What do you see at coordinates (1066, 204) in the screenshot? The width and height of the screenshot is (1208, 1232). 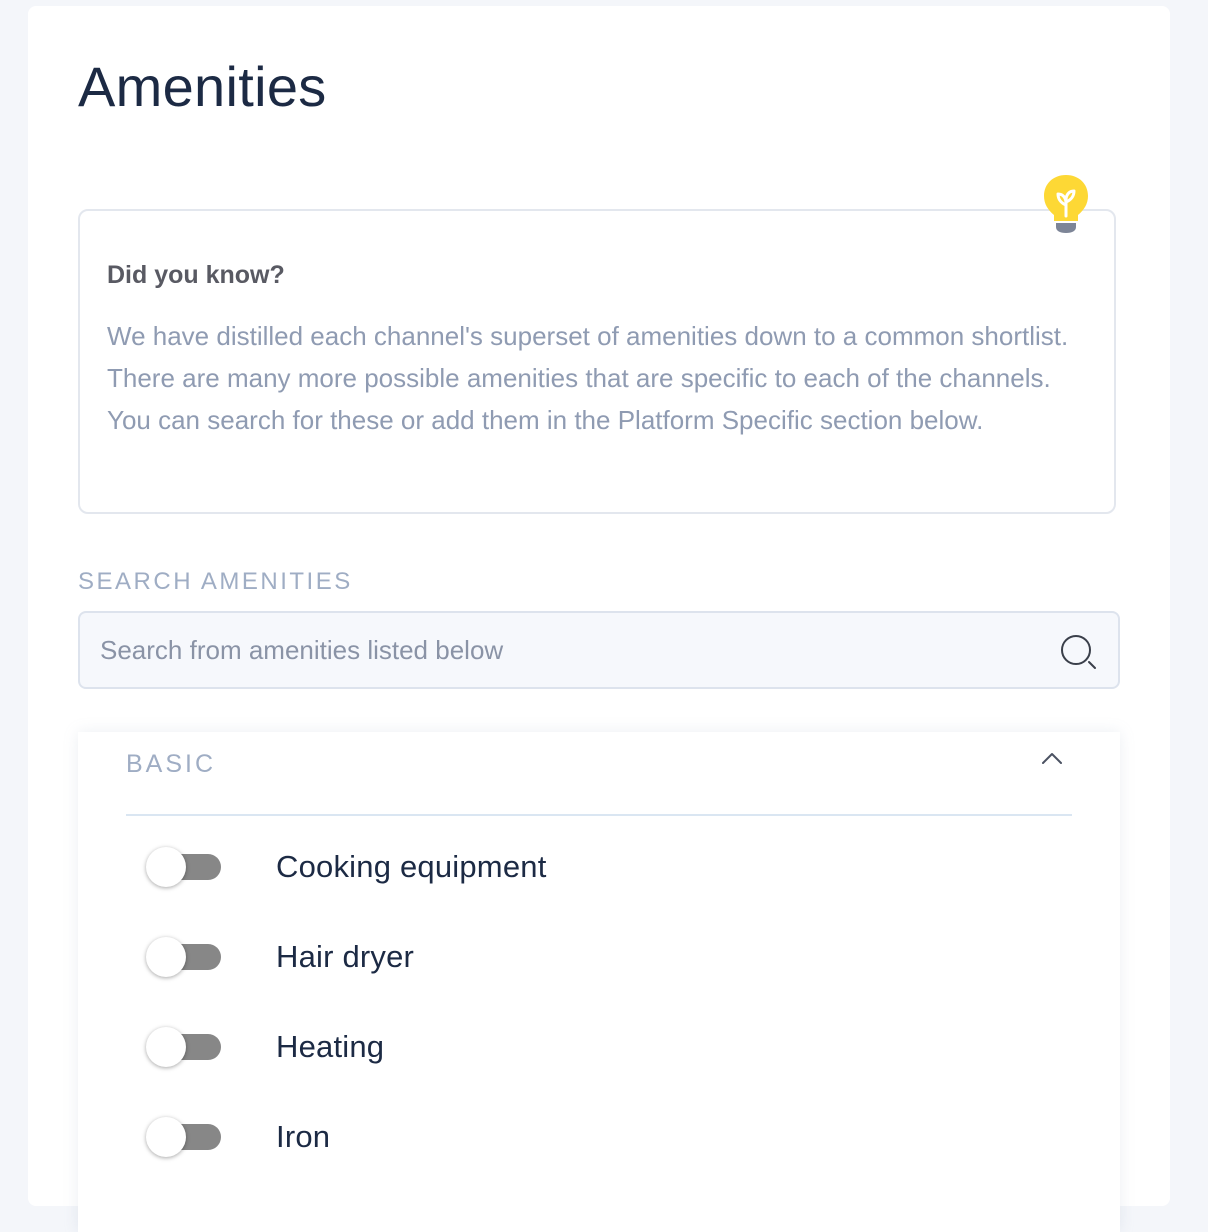 I see `lightbulb-icon` at bounding box center [1066, 204].